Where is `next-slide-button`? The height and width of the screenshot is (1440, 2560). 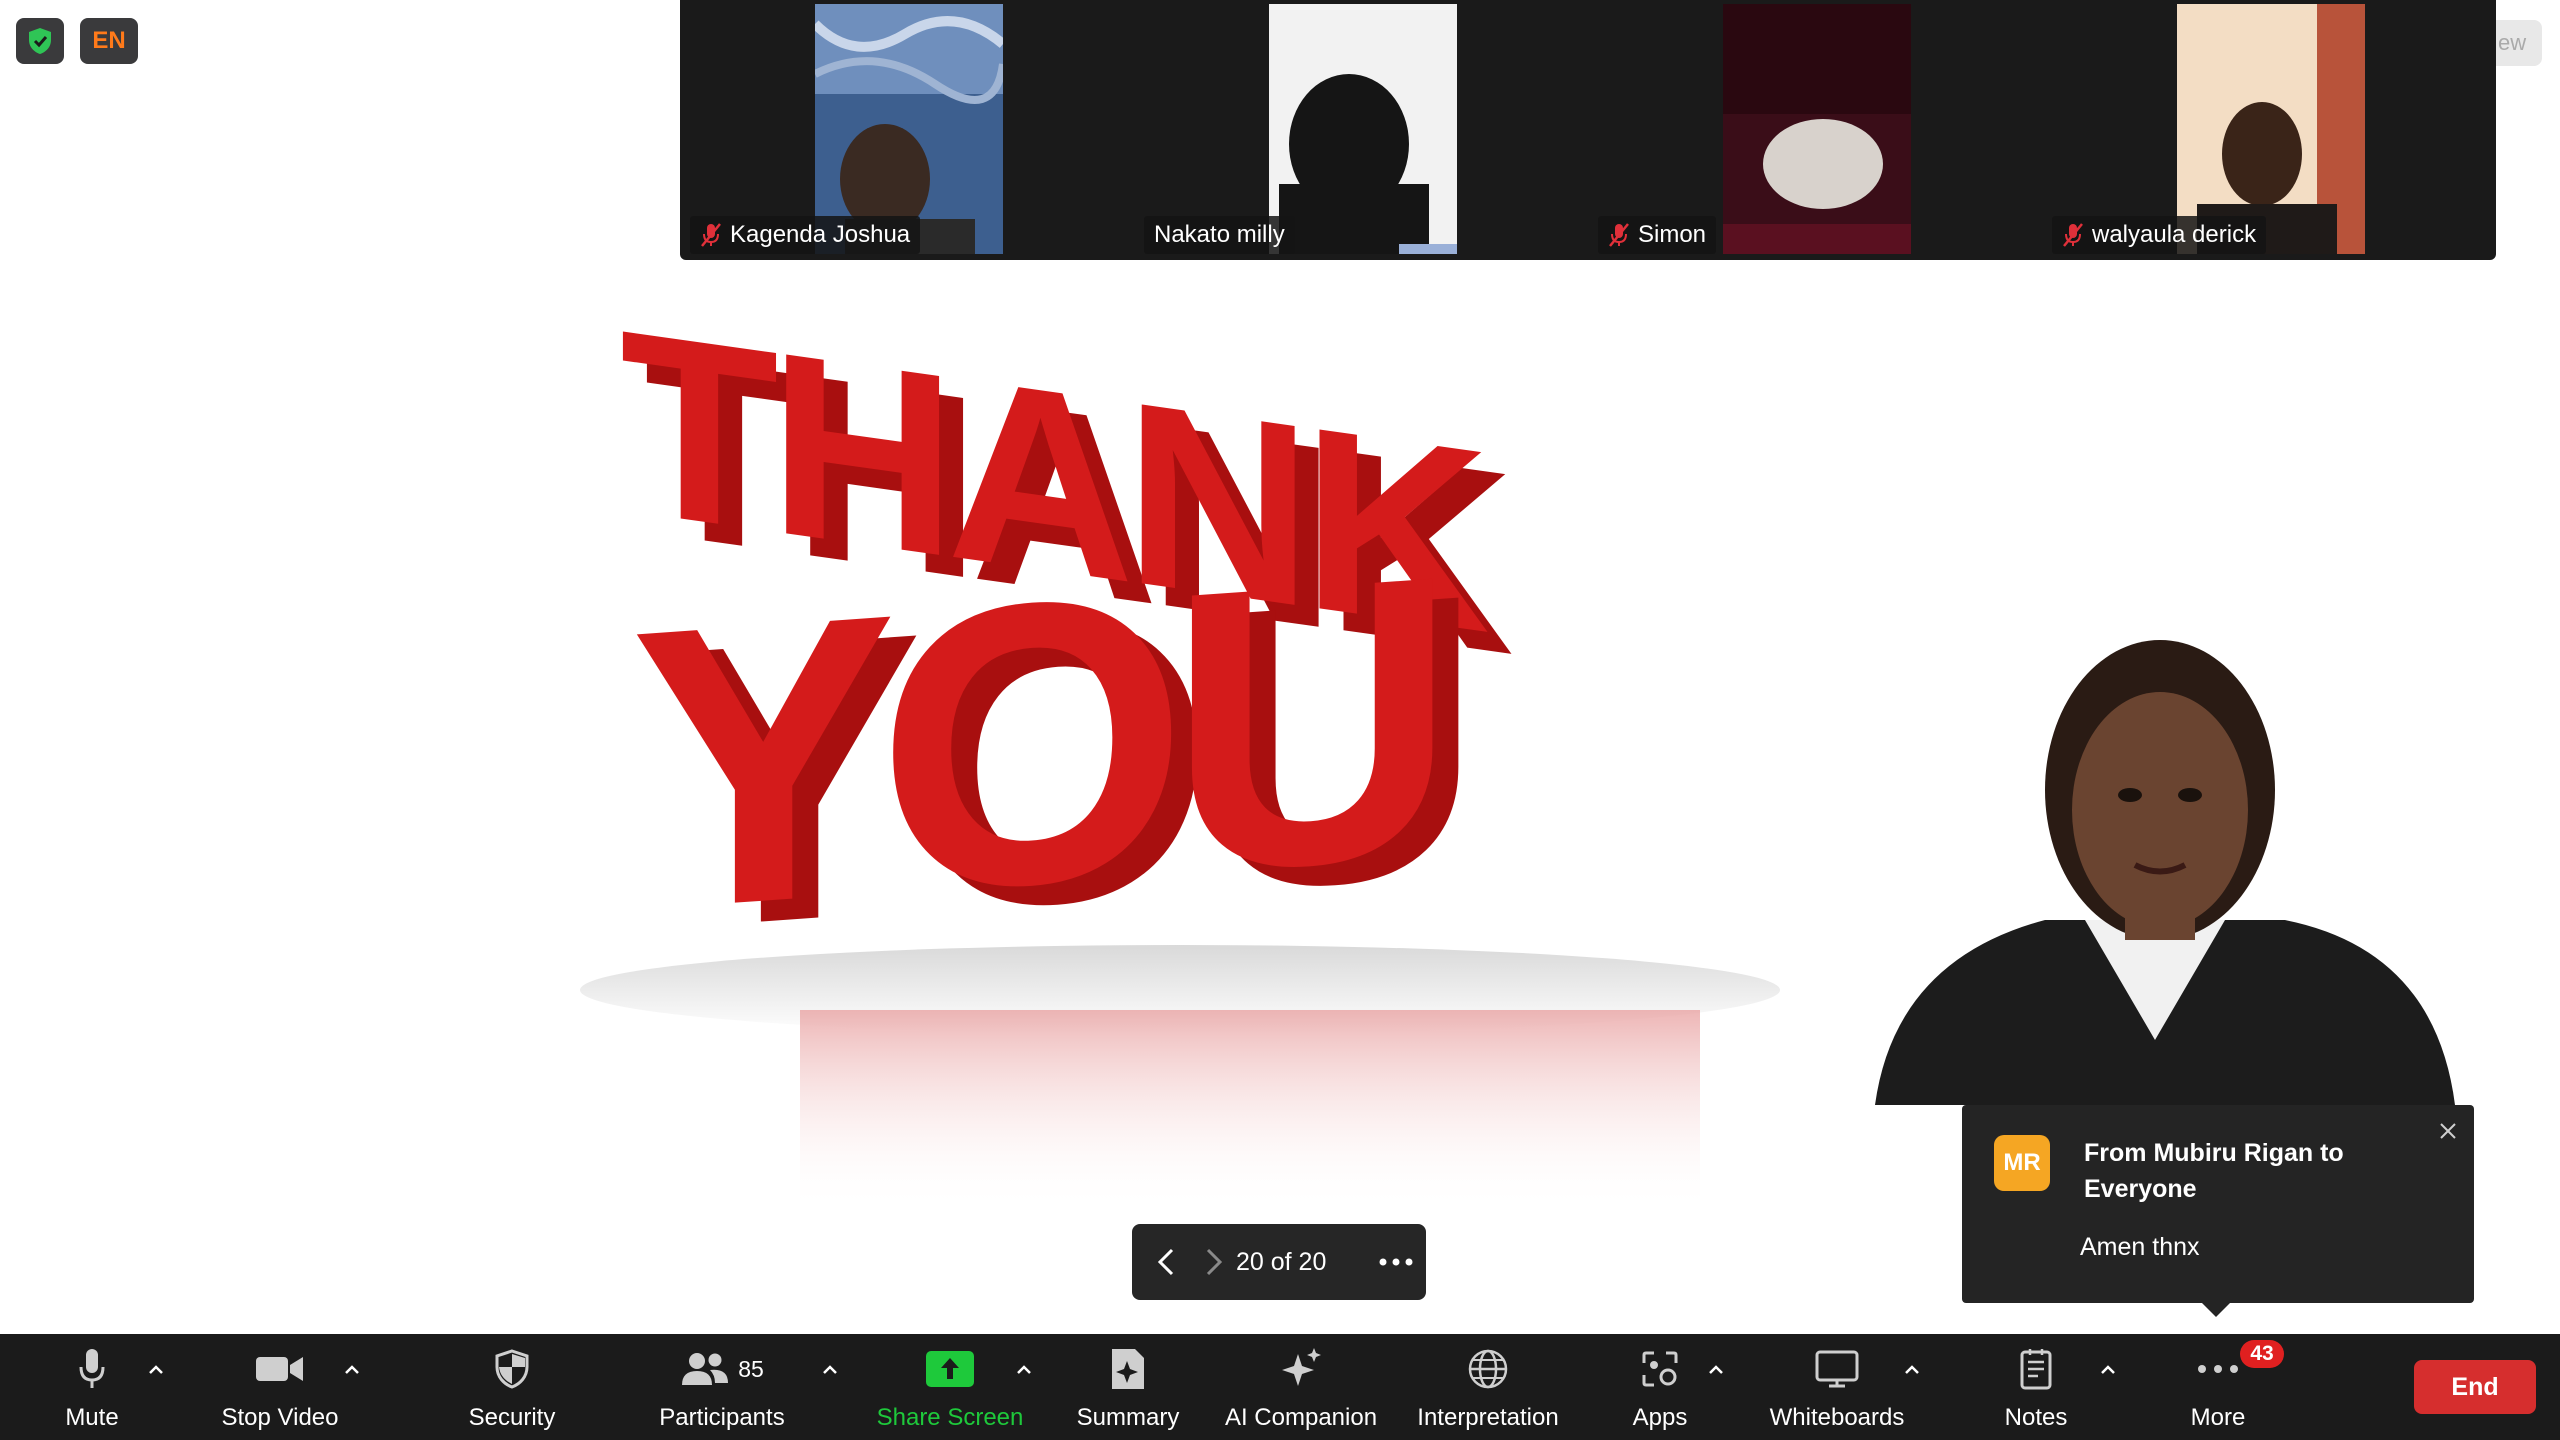
next-slide-button is located at coordinates (1214, 1262).